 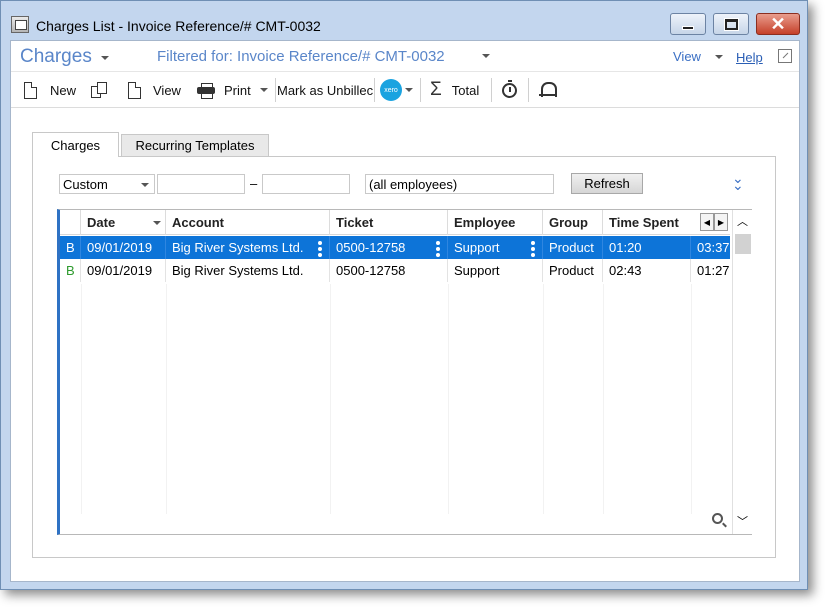 I want to click on view-menu: View, so click(x=687, y=56).